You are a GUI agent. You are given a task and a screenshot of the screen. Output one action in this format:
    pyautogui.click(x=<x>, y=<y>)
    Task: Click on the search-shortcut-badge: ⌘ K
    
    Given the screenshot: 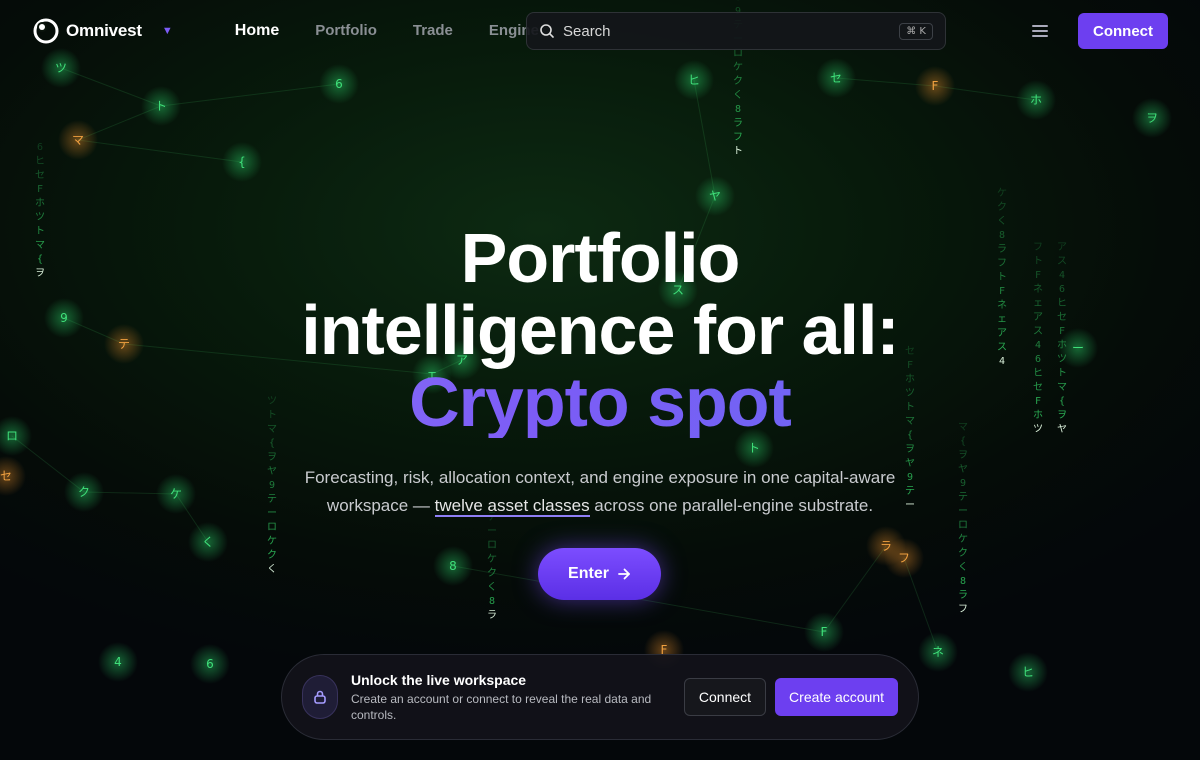 What is the action you would take?
    pyautogui.click(x=916, y=31)
    